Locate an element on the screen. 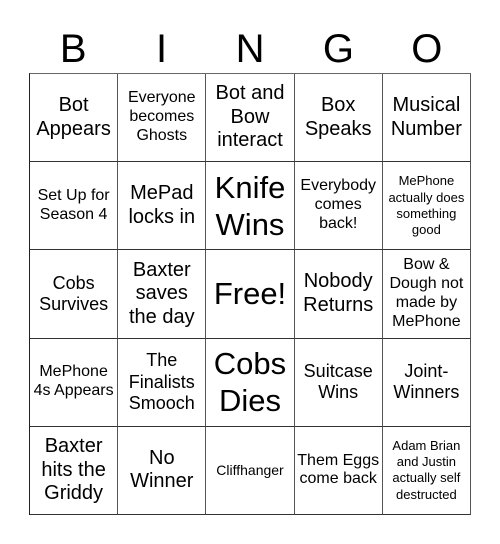 The image size is (500, 544). bingo-cell-text: Everybody comes back! is located at coordinates (338, 205).